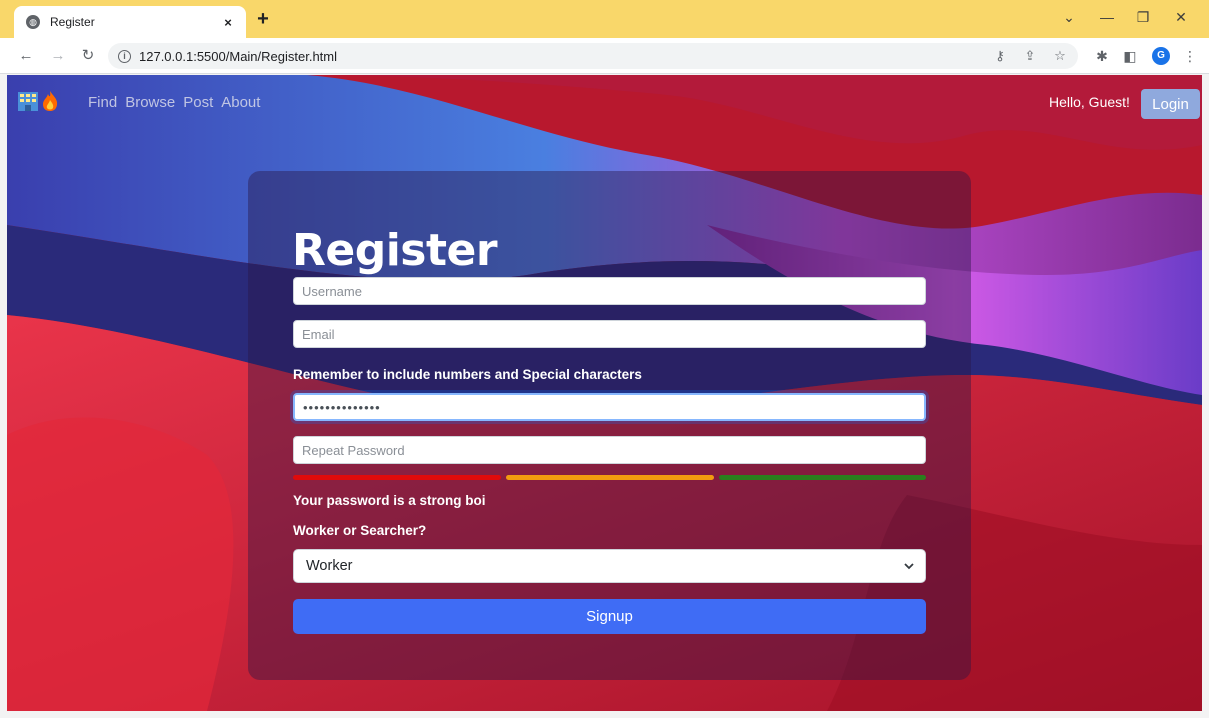 The width and height of the screenshot is (1209, 718). I want to click on new-tab-button: +, so click(263, 20).